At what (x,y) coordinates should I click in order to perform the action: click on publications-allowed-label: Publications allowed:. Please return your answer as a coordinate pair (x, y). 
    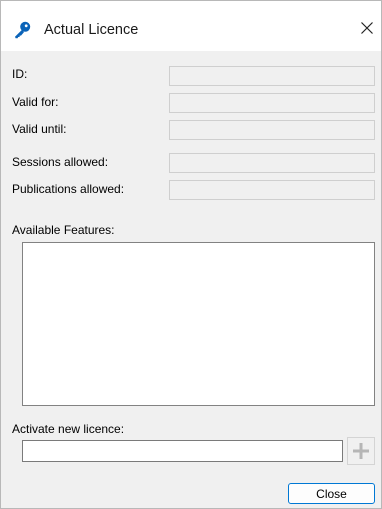
    Looking at the image, I should click on (68, 189).